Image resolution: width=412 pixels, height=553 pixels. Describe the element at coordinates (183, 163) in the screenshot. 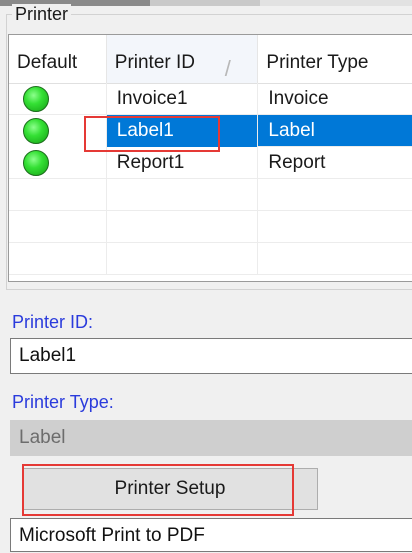

I see `printer-id-cell: Report1` at that location.